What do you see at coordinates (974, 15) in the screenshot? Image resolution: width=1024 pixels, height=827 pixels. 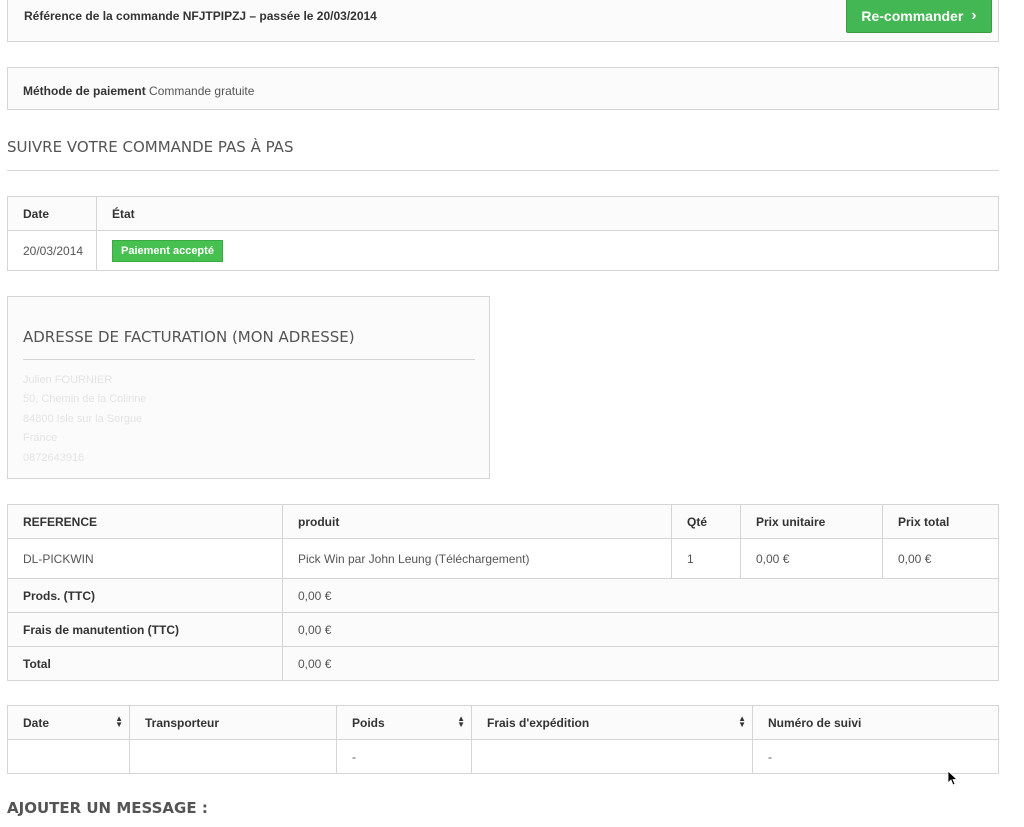 I see `chevron-right-icon: ›` at bounding box center [974, 15].